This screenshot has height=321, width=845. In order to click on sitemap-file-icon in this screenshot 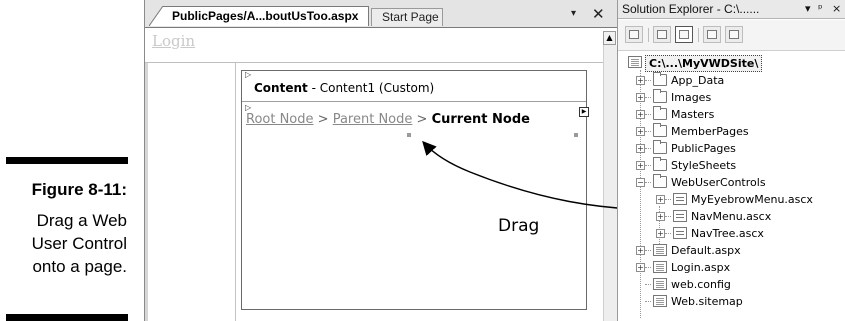, I will do `click(660, 301)`.